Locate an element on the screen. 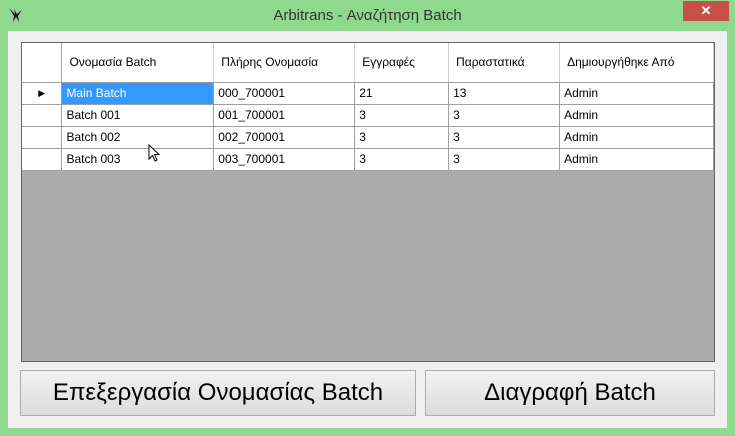 The image size is (735, 436). table-row: Batch 001 001_700001 3 3 Admin is located at coordinates (368, 115).